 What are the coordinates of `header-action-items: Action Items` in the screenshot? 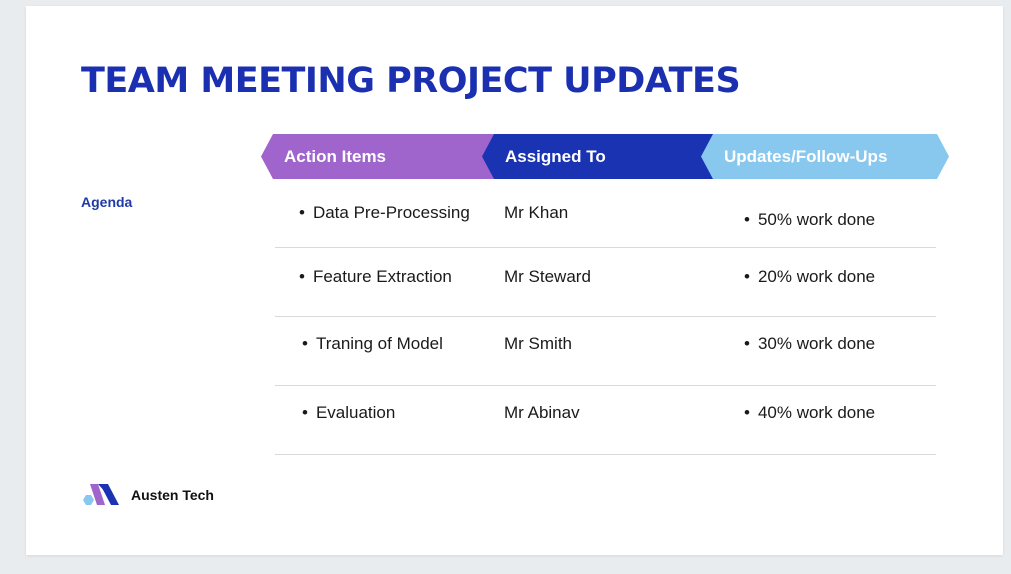 It's located at (378, 156).